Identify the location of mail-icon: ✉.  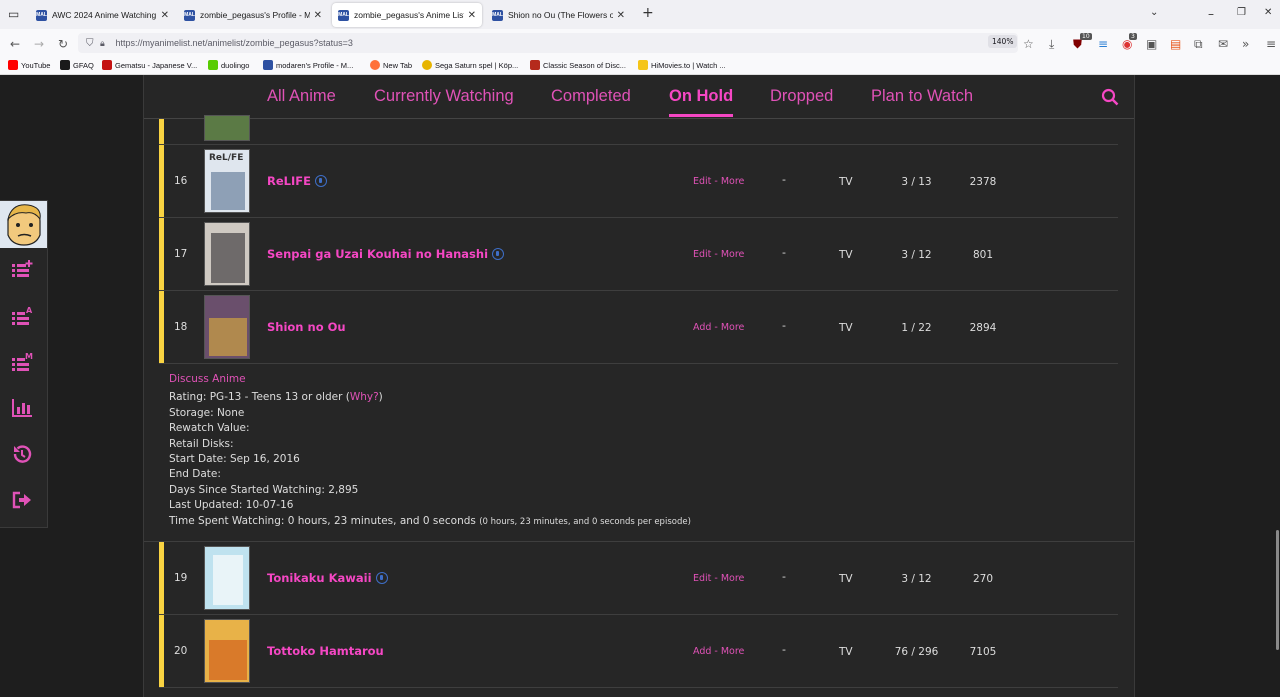
(1223, 44).